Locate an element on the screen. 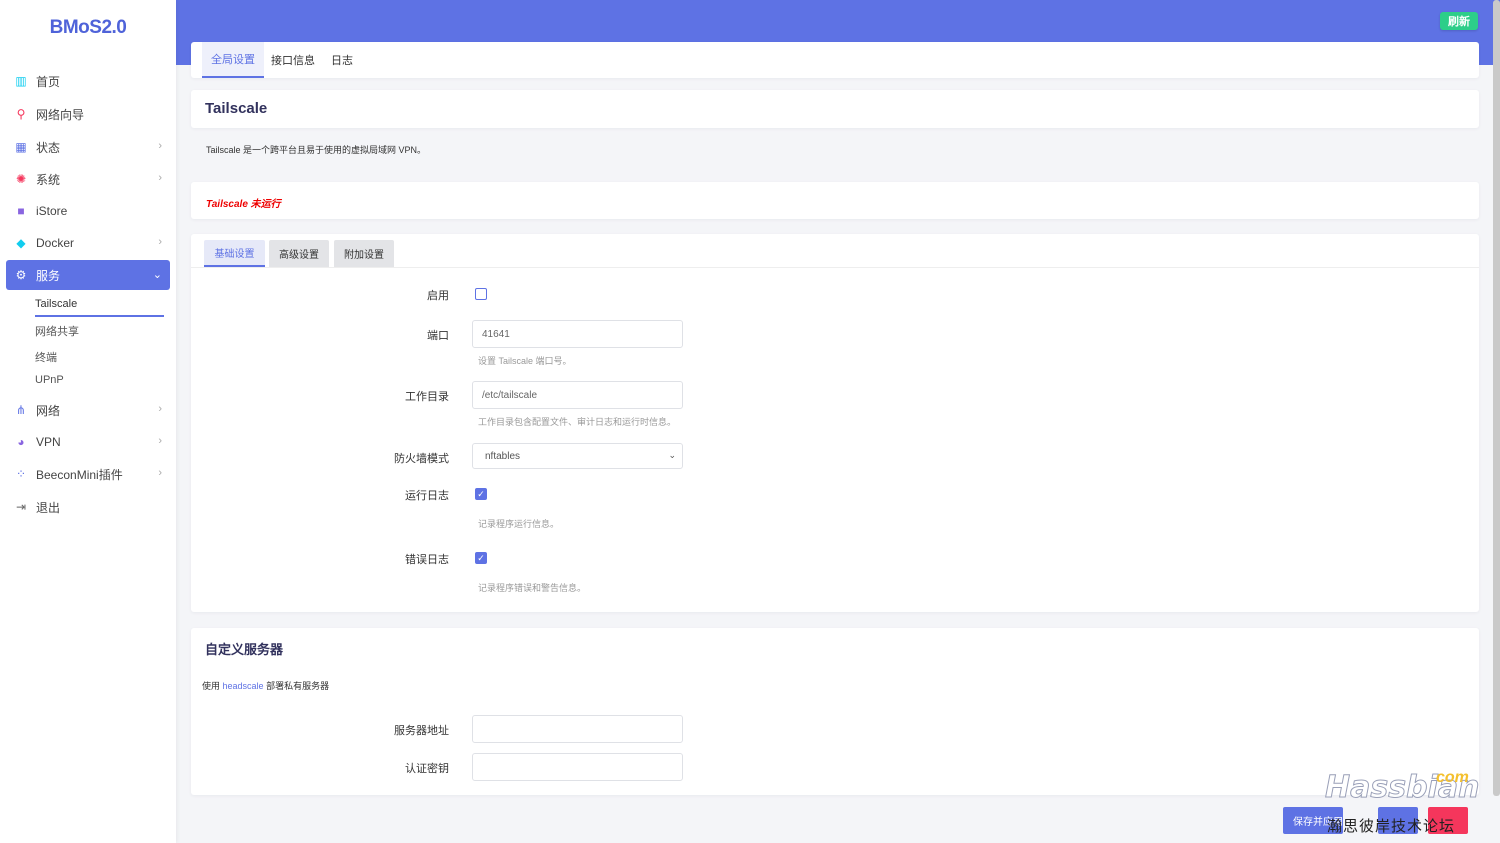 The width and height of the screenshot is (1500, 843). enable-label: 启用 is located at coordinates (438, 296).